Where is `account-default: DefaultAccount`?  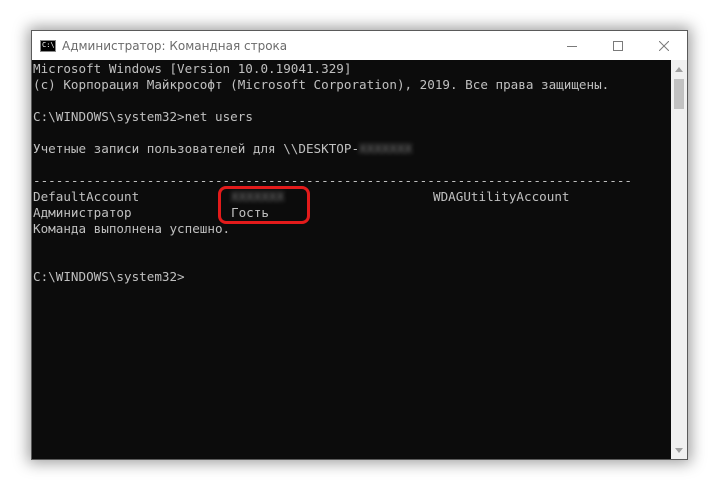 account-default: DefaultAccount is located at coordinates (86, 196).